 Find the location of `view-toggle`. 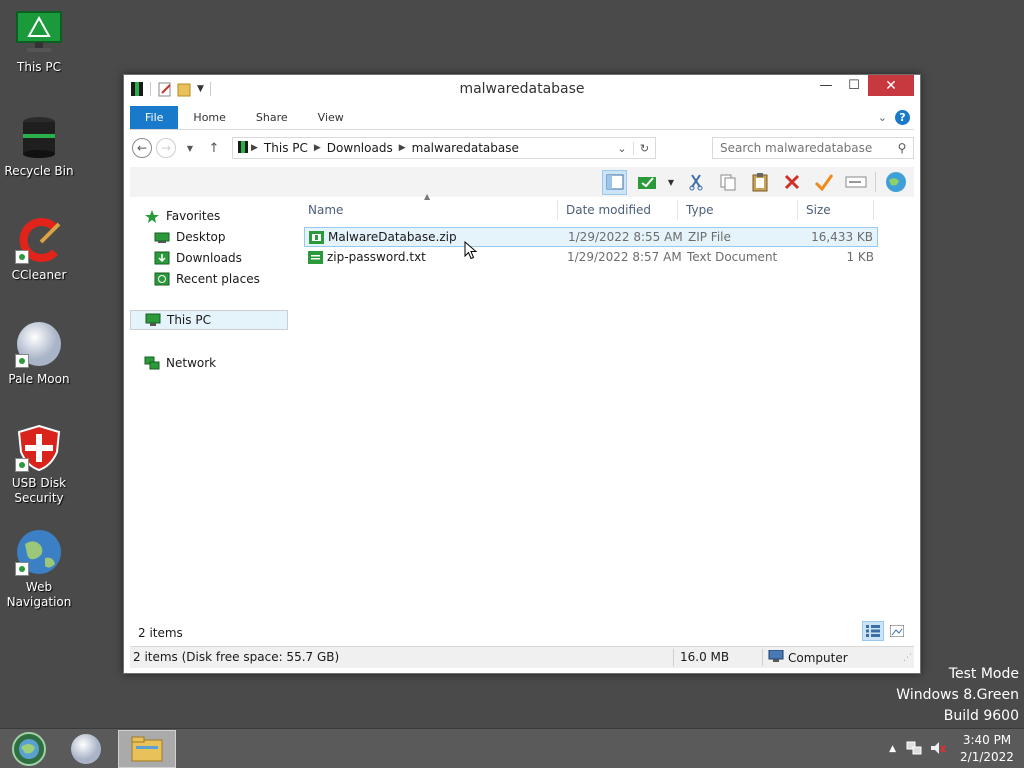

view-toggle is located at coordinates (885, 631).